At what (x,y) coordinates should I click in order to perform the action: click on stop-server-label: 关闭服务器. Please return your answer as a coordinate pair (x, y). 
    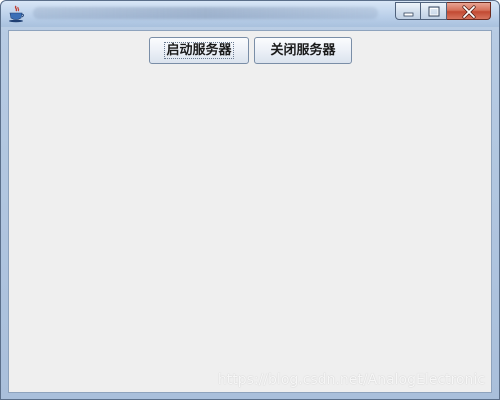
    Looking at the image, I should click on (303, 50).